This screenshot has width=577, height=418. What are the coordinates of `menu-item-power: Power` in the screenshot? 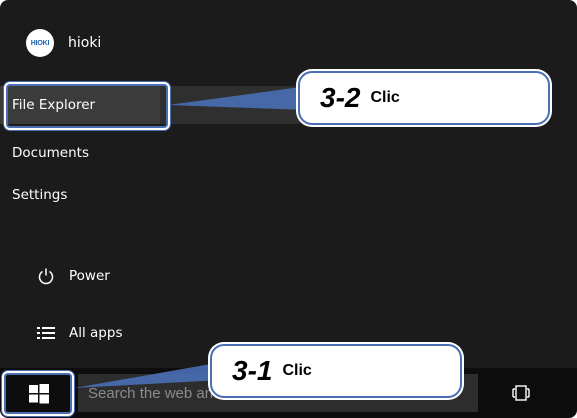 It's located at (150, 276).